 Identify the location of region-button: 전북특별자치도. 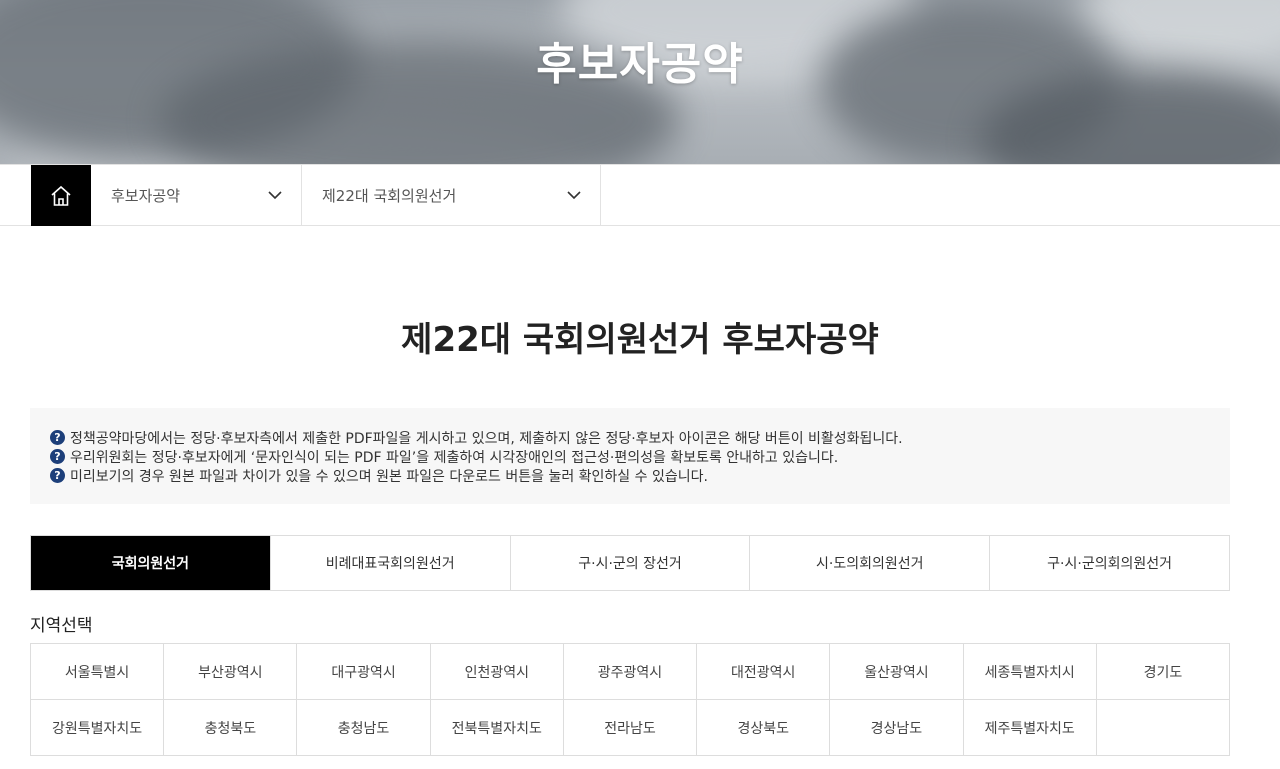
(497, 728).